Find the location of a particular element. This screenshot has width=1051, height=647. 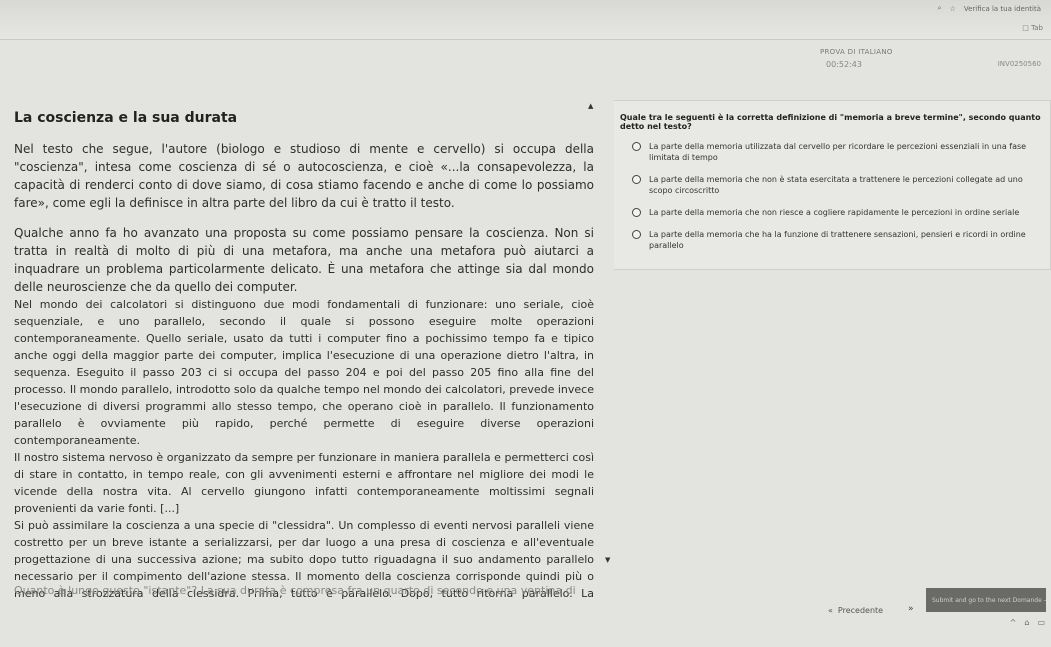

network-icon: ⌂ is located at coordinates (1026, 622).